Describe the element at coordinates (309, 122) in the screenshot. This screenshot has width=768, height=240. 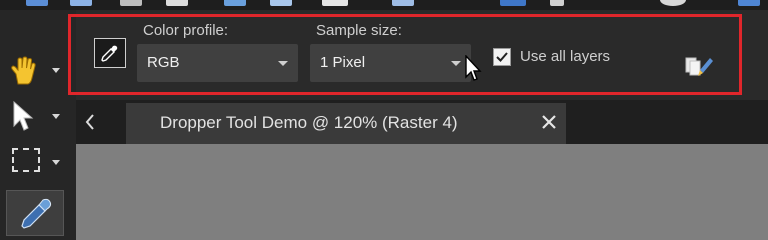
I see `document-tab-title: Dropper Tool Demo @ 120% (Raster 4)` at that location.